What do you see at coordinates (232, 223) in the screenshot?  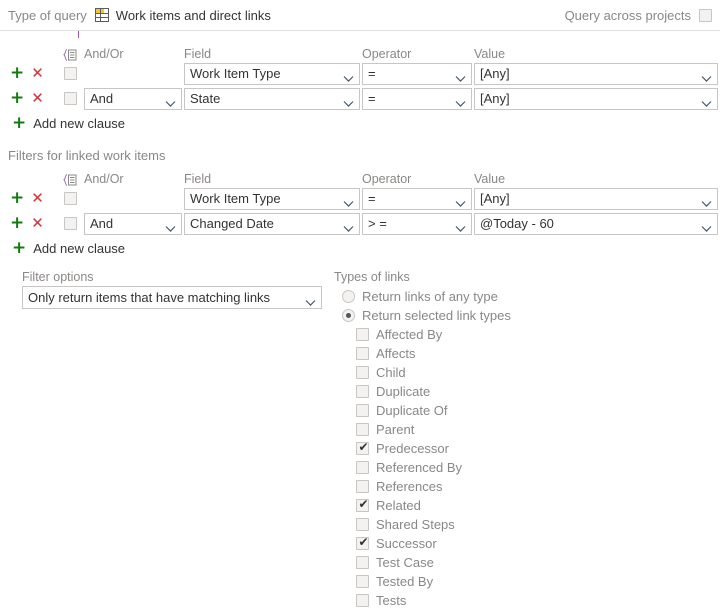 I see `field-value: Changed Date` at bounding box center [232, 223].